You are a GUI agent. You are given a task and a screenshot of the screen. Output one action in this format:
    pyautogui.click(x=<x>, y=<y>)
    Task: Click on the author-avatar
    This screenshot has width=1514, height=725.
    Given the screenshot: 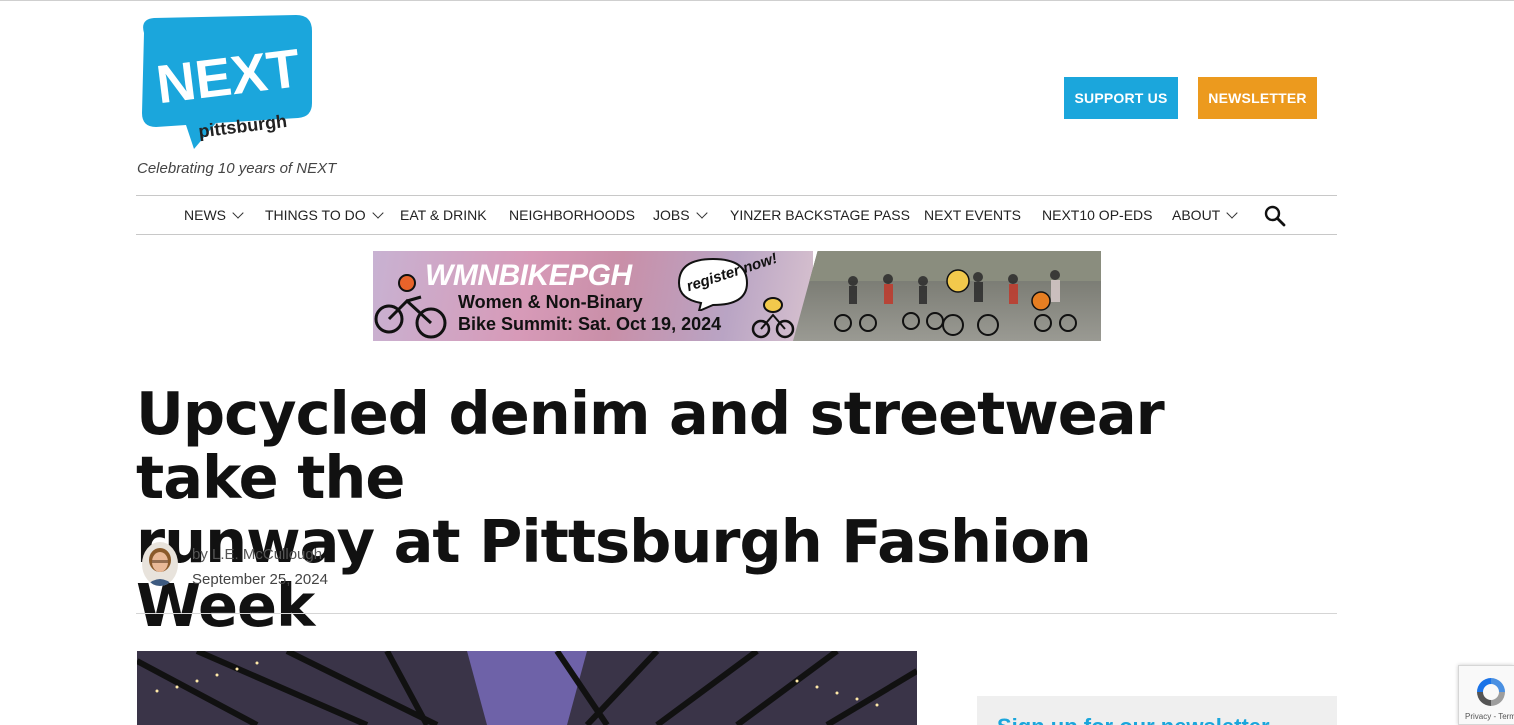 What is the action you would take?
    pyautogui.click(x=160, y=564)
    